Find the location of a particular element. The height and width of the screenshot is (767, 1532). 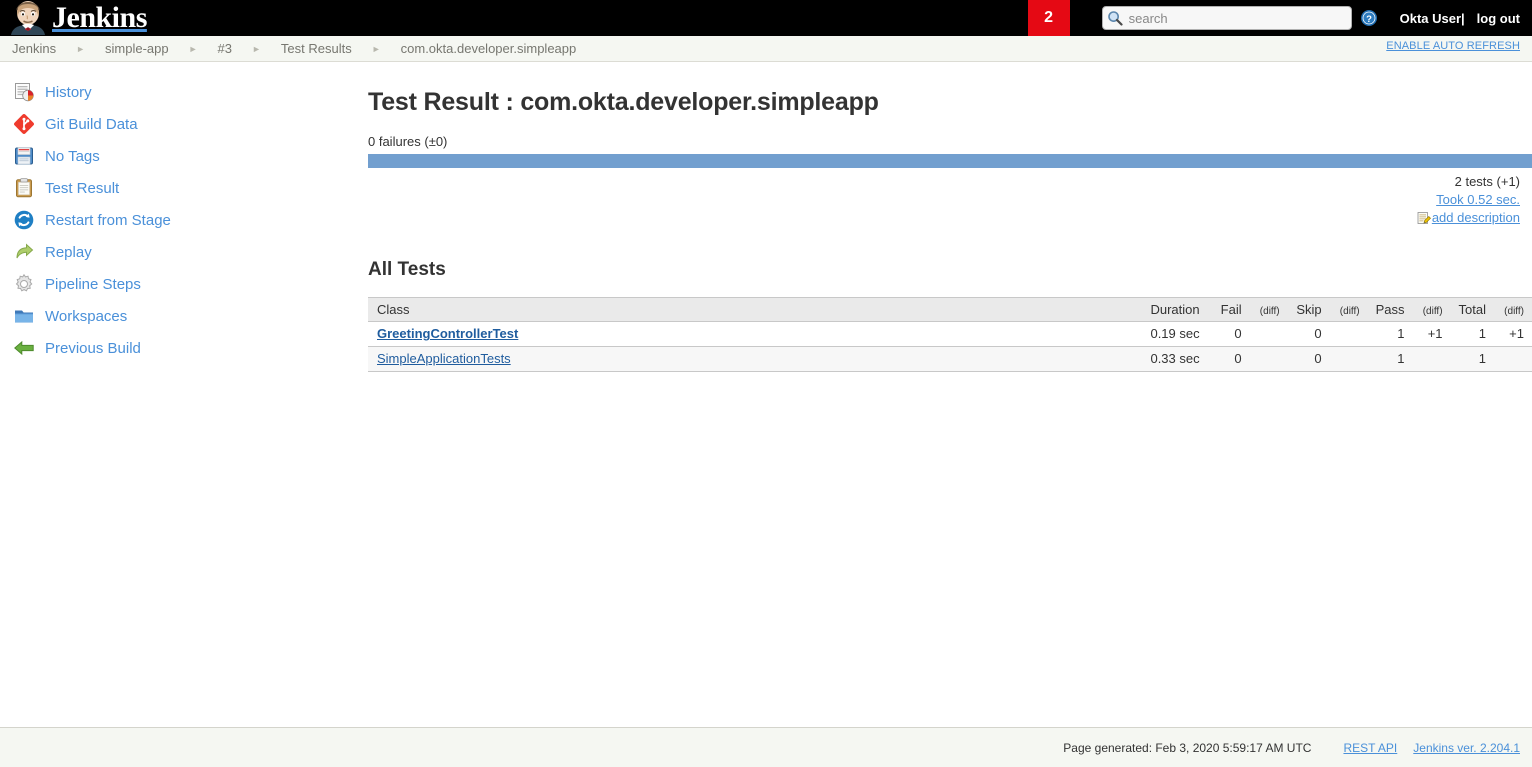

sidebar-item-label: Workspaces is located at coordinates (86, 316).